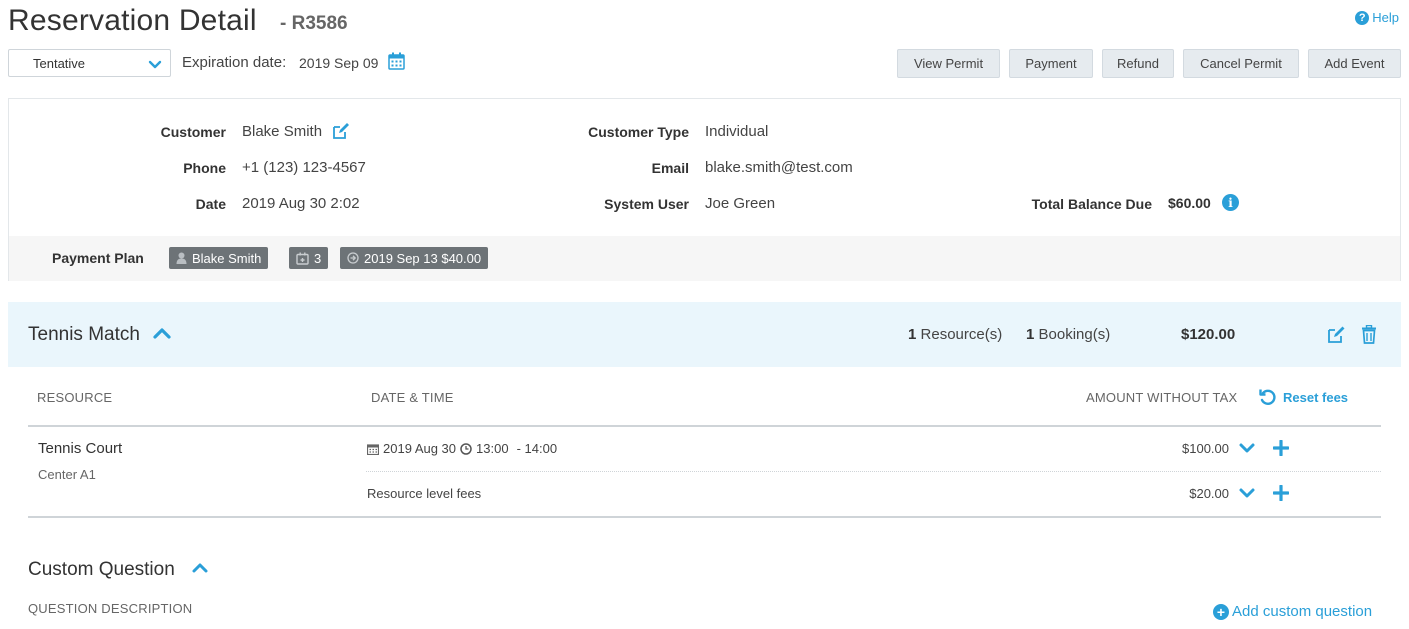 This screenshot has width=1409, height=629. What do you see at coordinates (110, 608) in the screenshot?
I see `column-header-question-description: QUESTION DESCRIPTION` at bounding box center [110, 608].